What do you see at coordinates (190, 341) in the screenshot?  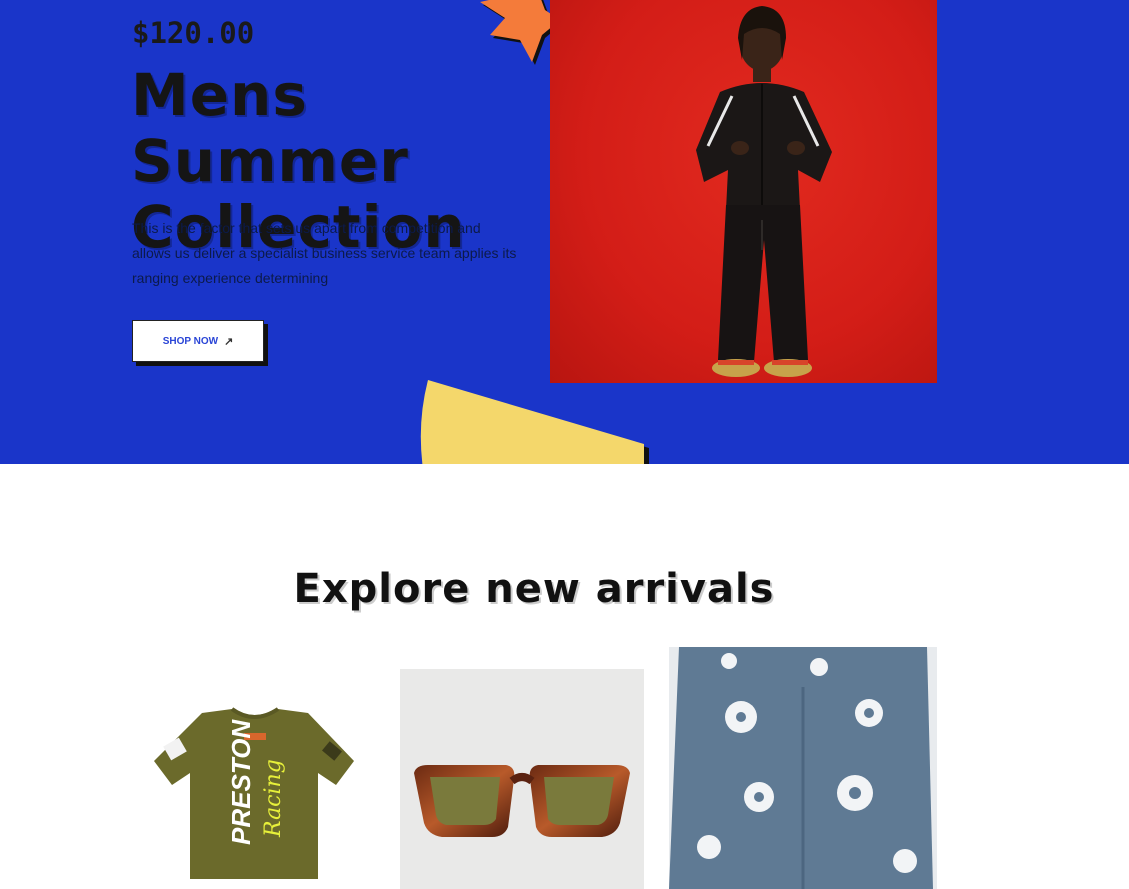 I see `shop-now-label: SHOP NOW` at bounding box center [190, 341].